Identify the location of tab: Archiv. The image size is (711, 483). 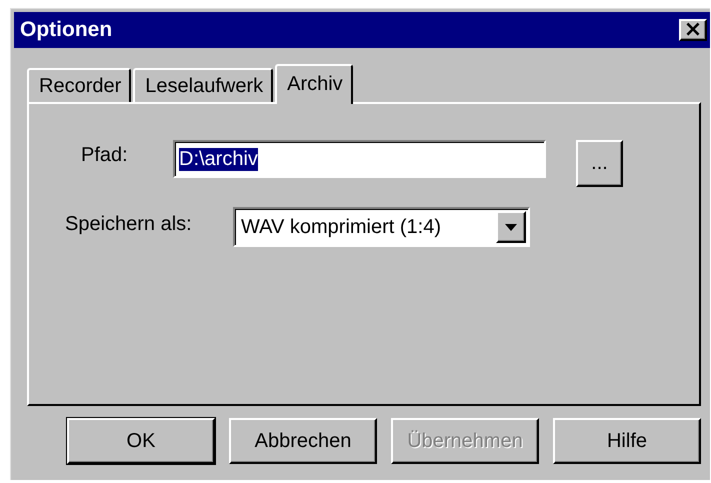
(314, 84).